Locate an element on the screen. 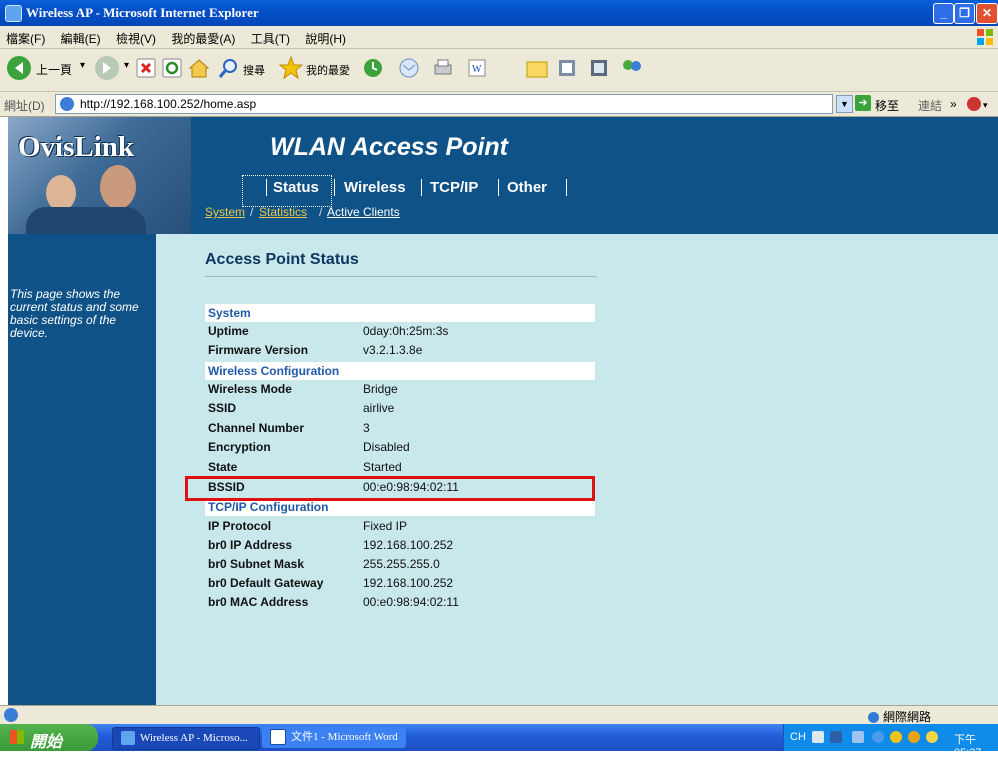  row-value: Bridge is located at coordinates (380, 389).